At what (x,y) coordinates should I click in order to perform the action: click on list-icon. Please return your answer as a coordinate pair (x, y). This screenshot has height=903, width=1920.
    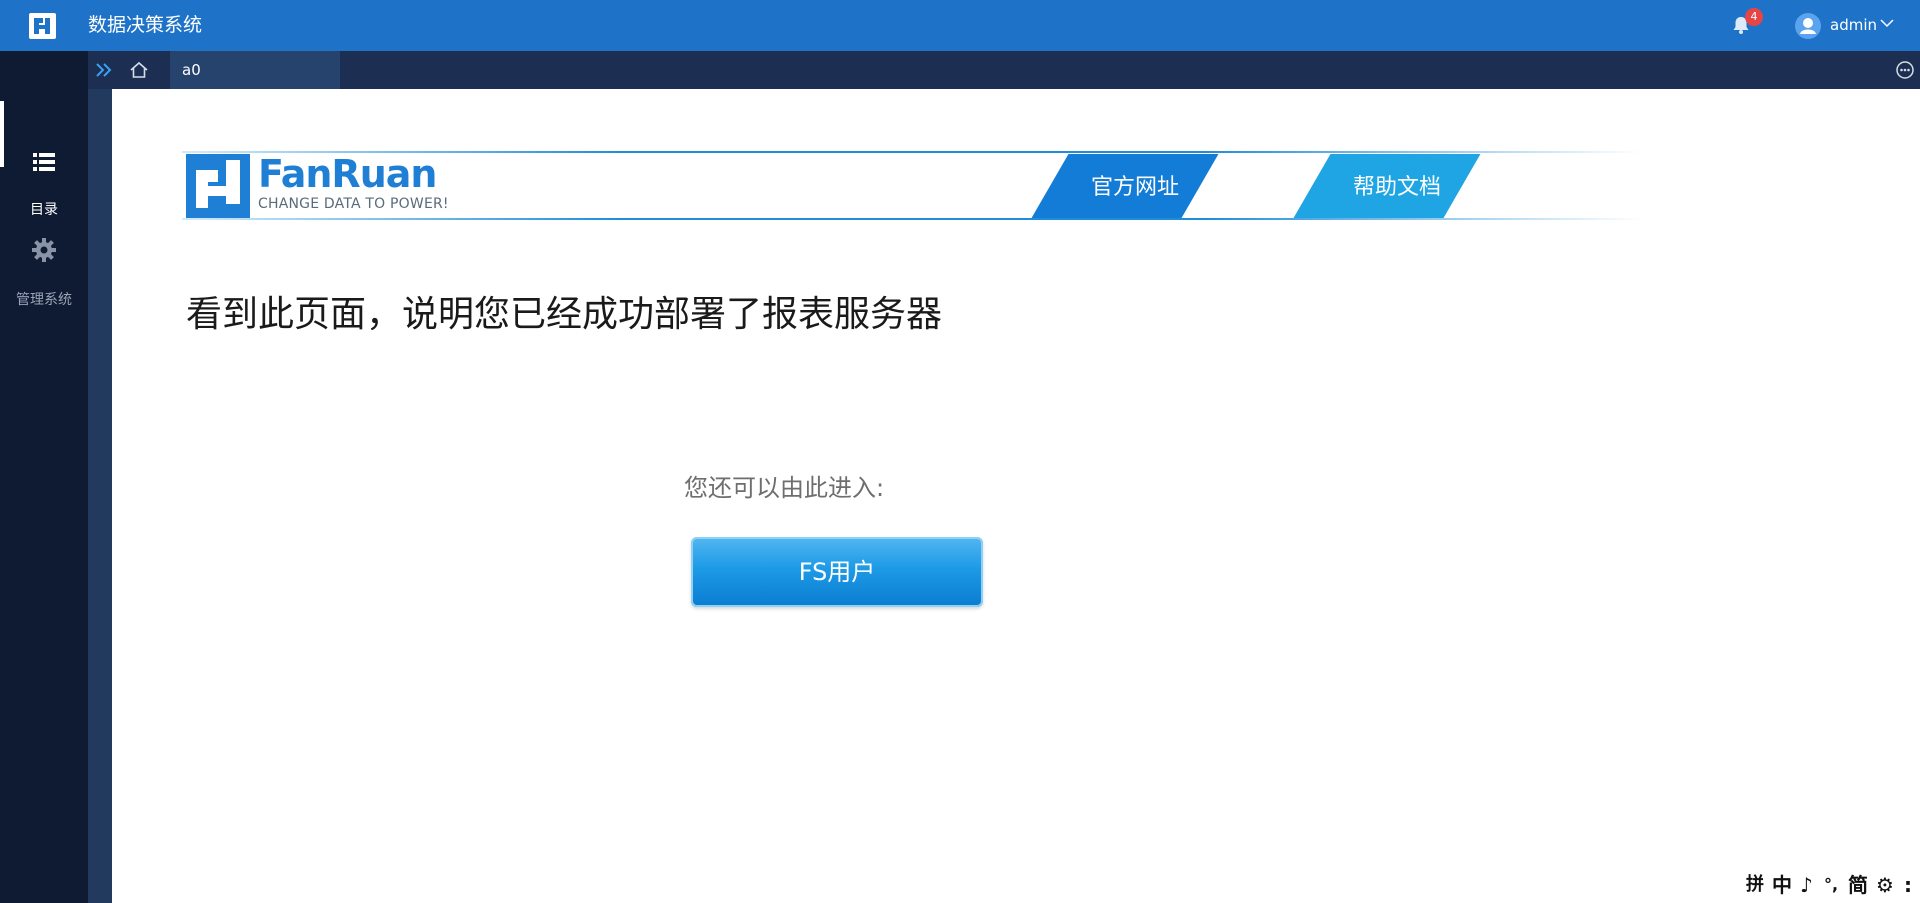
    Looking at the image, I should click on (44, 162).